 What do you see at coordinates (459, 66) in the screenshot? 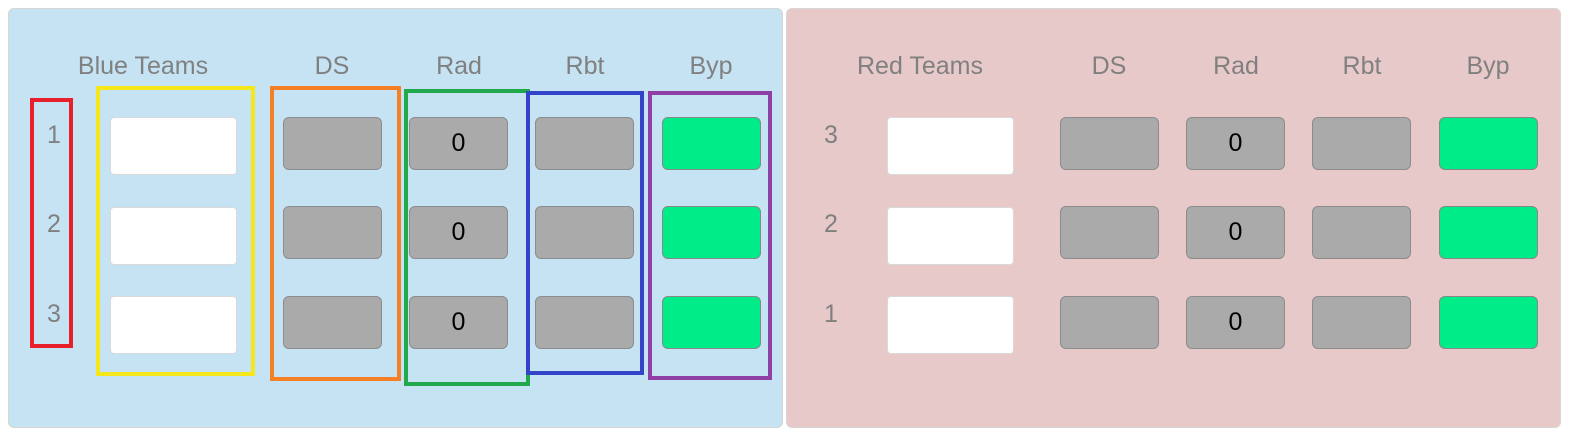
I see `blue-rad-header: Rad` at bounding box center [459, 66].